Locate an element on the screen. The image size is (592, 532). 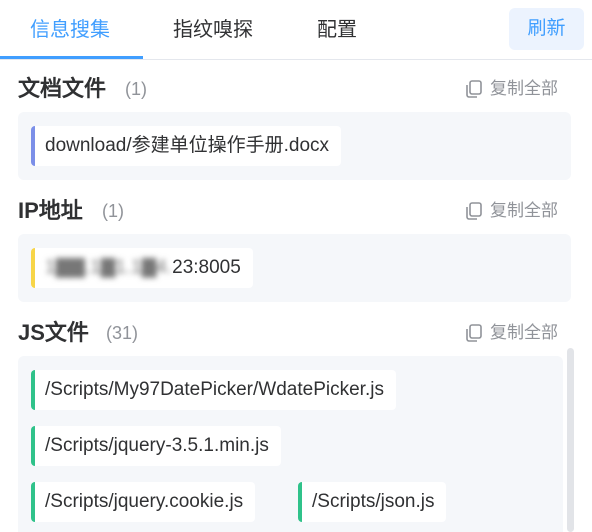
js-item: /Scripts/jquery.cookie.js is located at coordinates (143, 502).